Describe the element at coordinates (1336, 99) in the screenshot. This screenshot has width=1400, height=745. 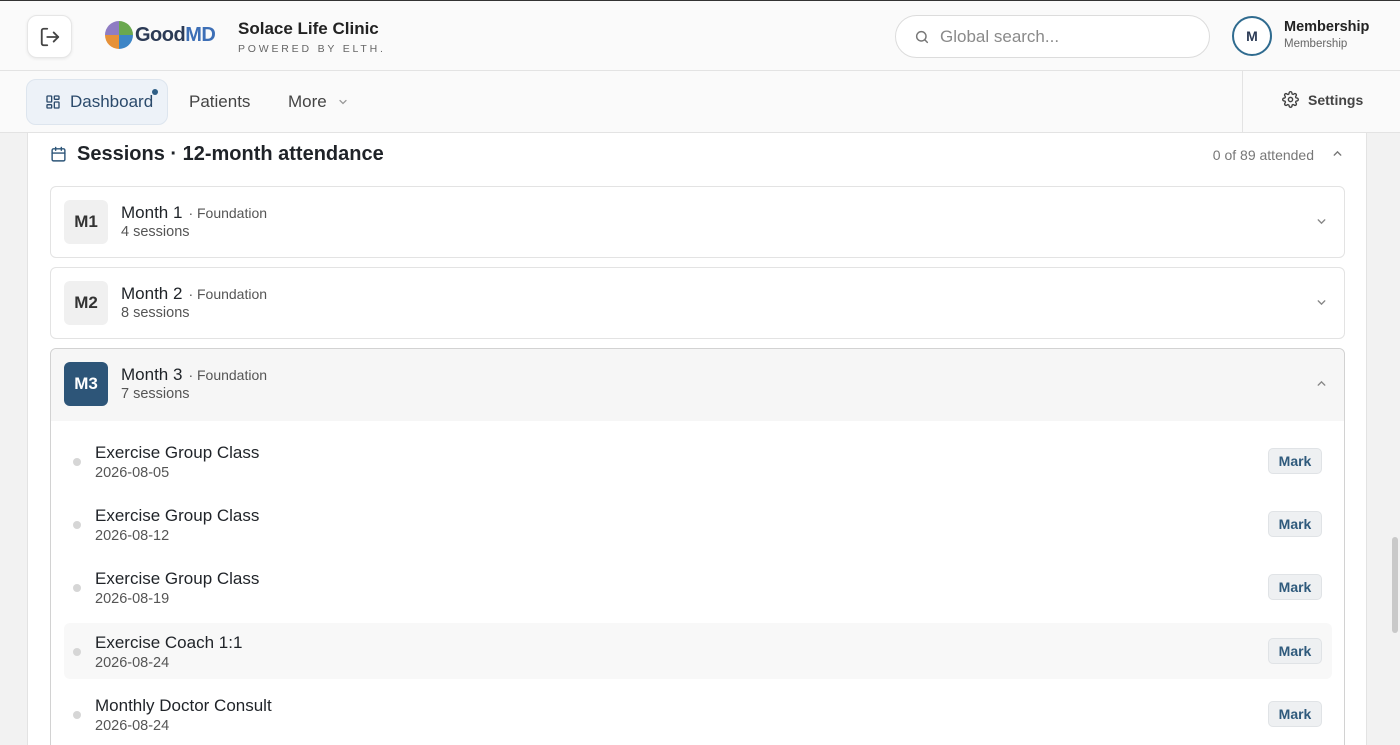
I see `settings-label: Settings` at that location.